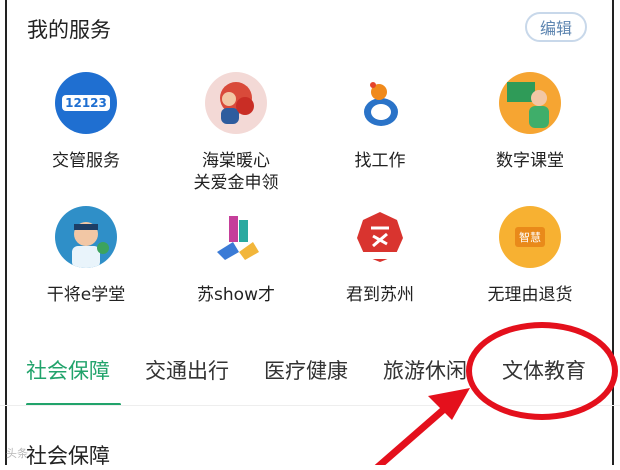 The image size is (620, 470). Describe the element at coordinates (17, 453) in the screenshot. I see `watermark: 头条` at that location.